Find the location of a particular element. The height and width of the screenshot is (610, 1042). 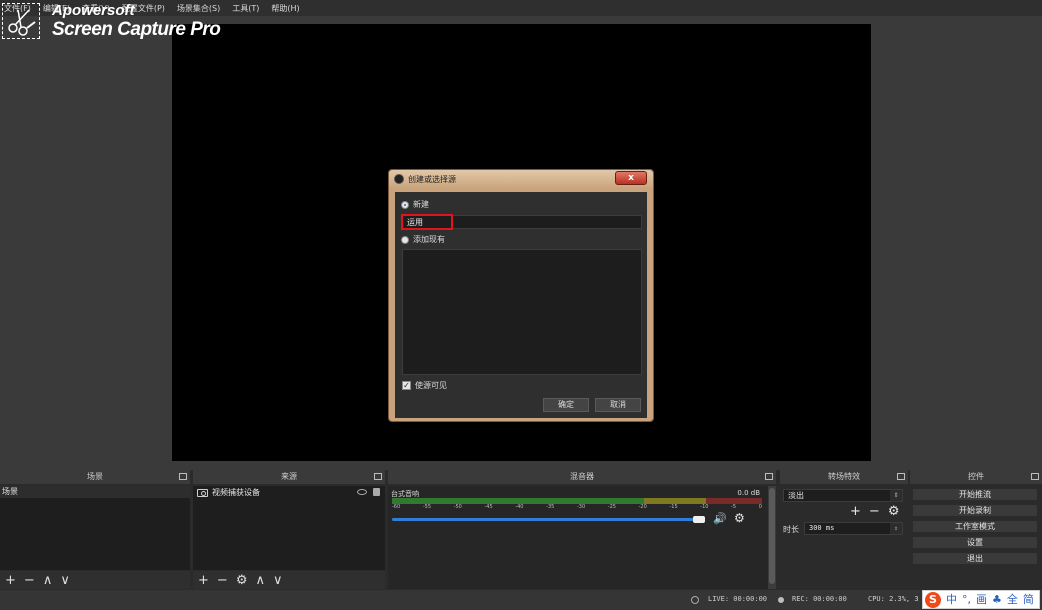

menu-view: 查看(V) is located at coordinates (96, 8).